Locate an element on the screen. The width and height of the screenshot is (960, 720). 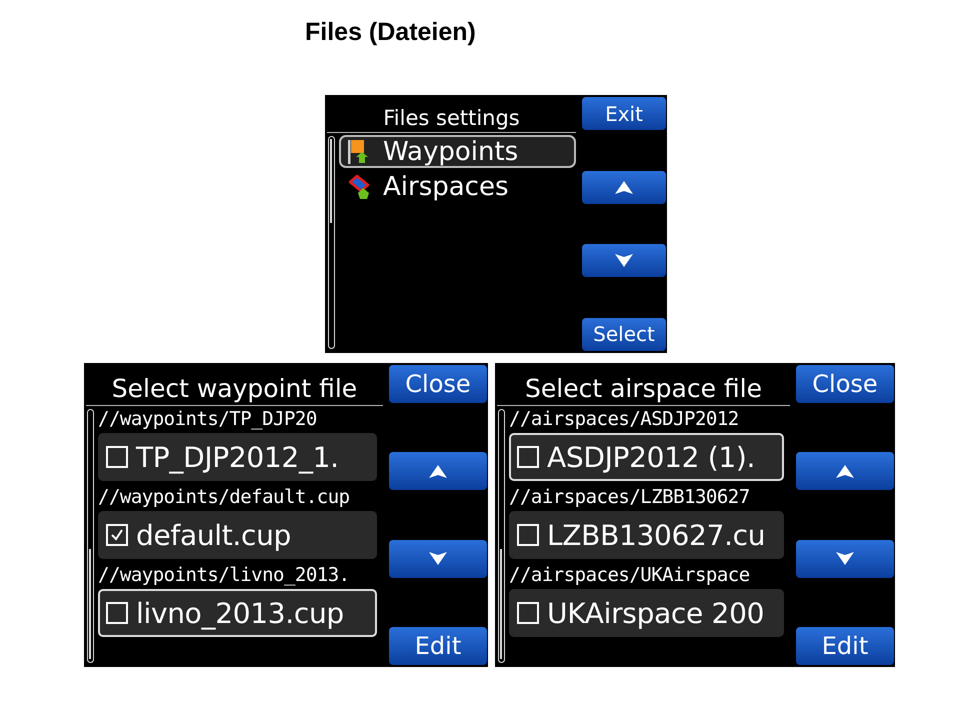
file-name: livno_2013.cup is located at coordinates (240, 613).